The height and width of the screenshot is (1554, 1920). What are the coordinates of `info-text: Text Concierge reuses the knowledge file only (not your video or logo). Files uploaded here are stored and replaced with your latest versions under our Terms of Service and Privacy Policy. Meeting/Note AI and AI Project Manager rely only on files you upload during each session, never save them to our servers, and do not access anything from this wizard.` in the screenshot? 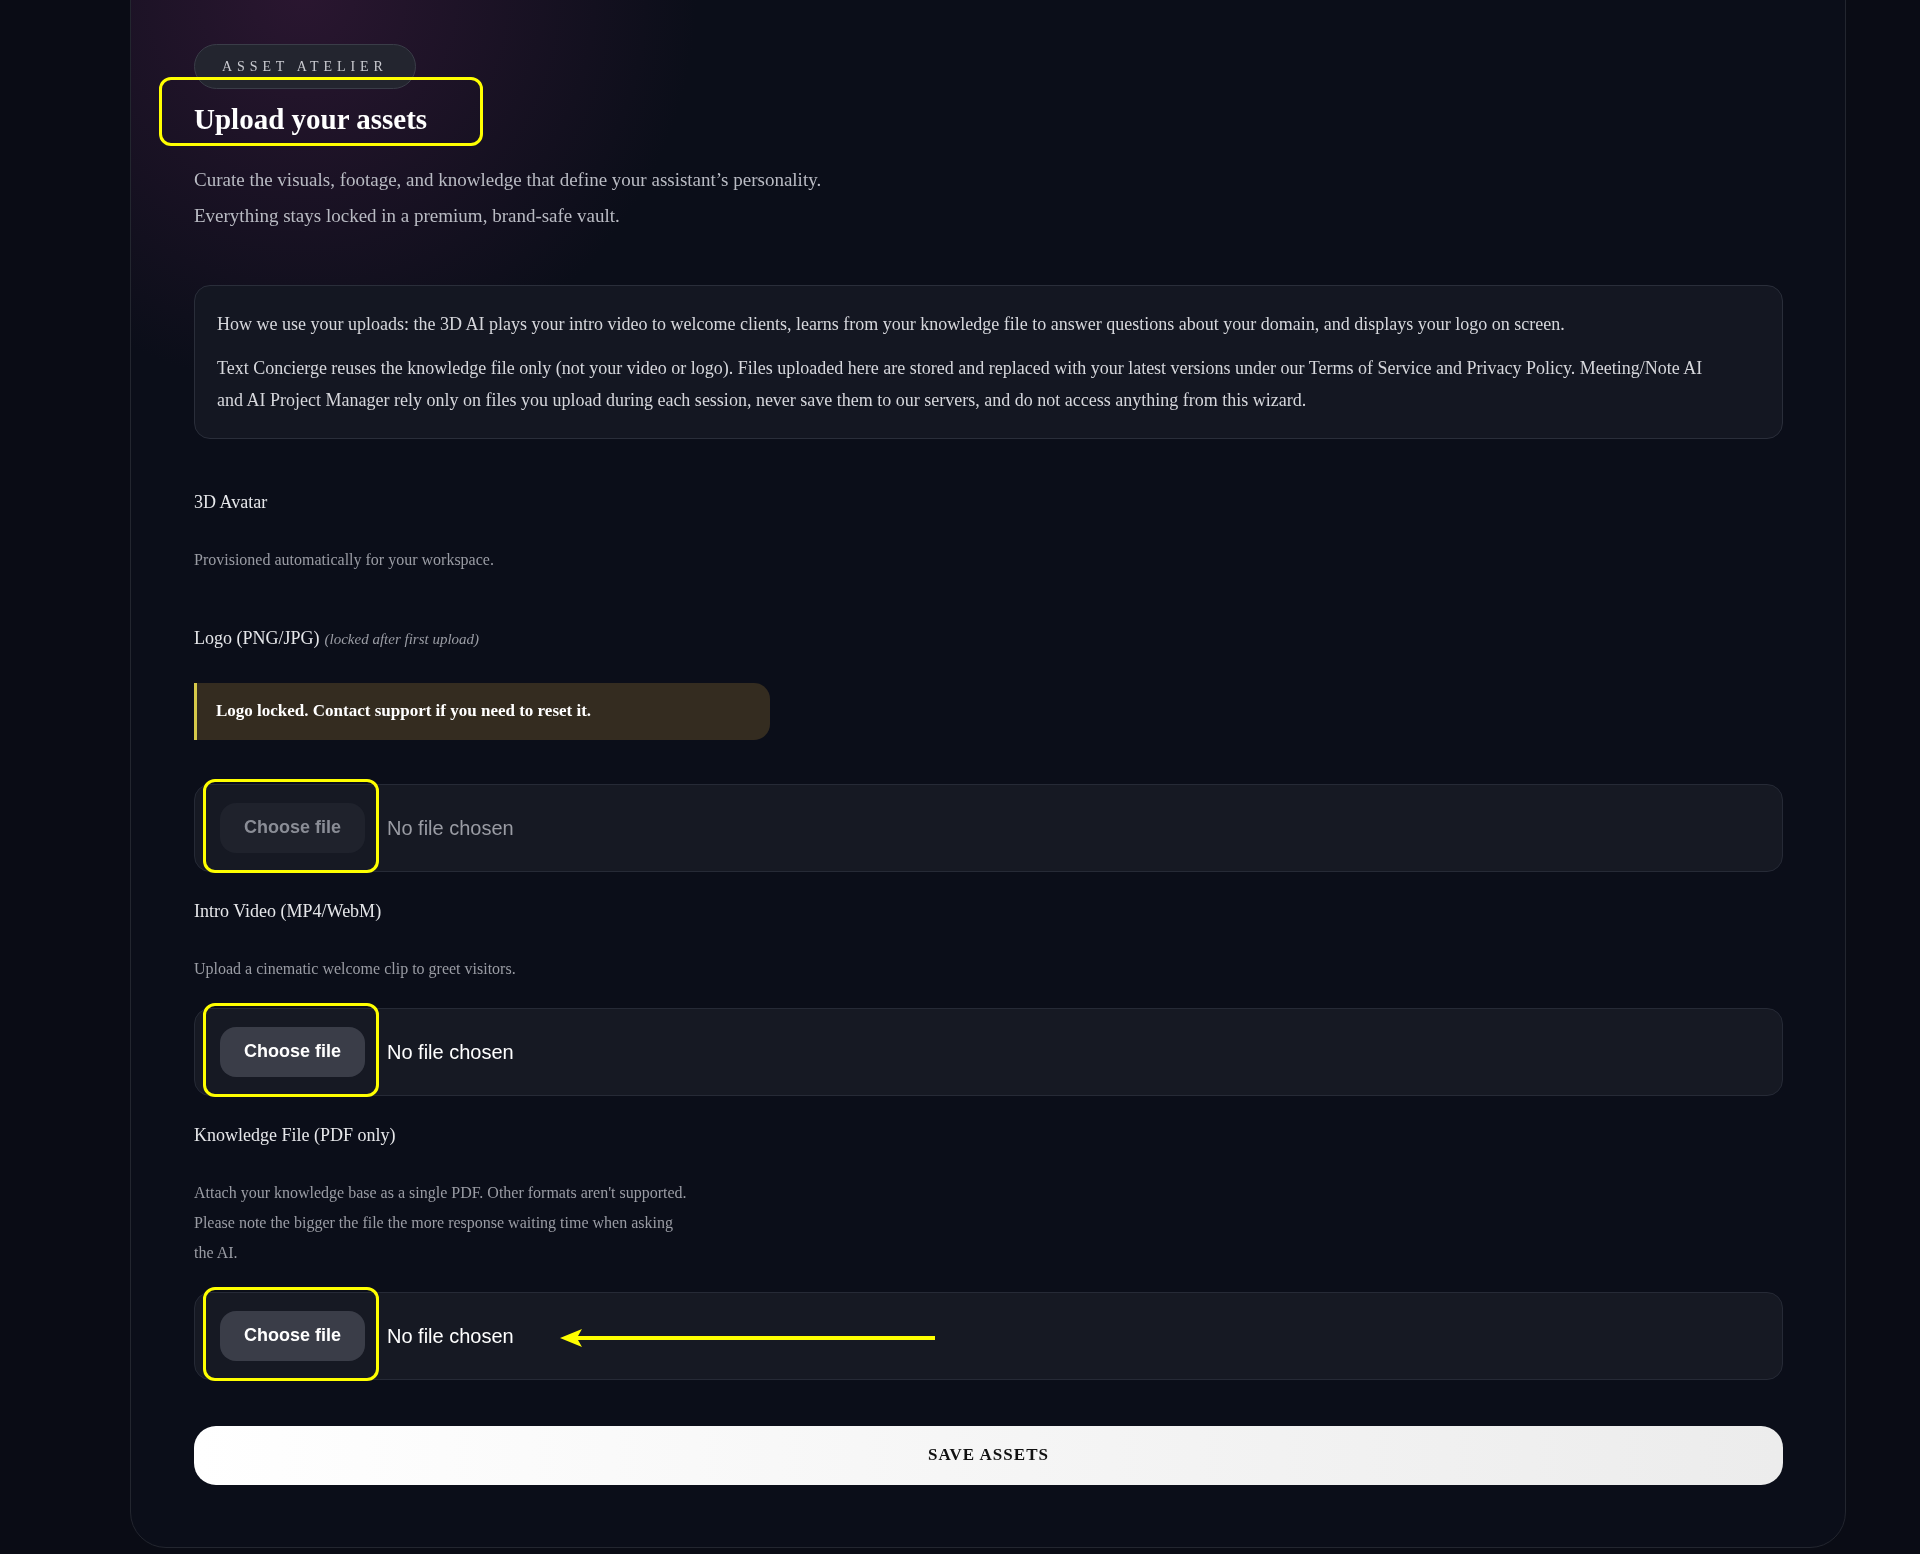 It's located at (960, 384).